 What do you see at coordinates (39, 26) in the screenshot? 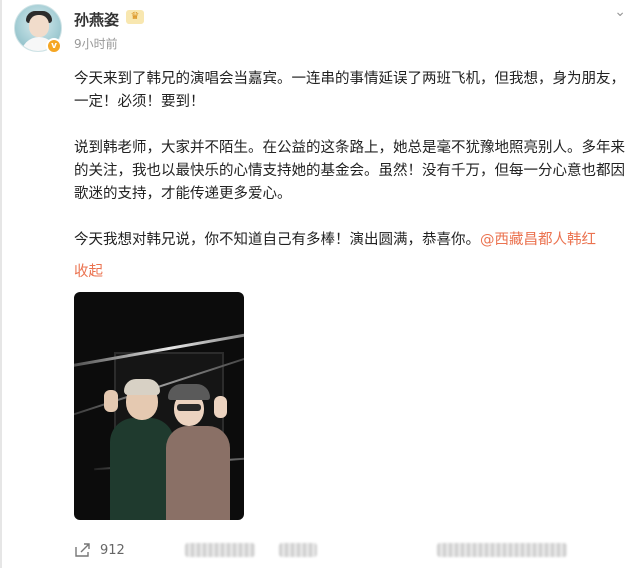
I see `avatar-face` at bounding box center [39, 26].